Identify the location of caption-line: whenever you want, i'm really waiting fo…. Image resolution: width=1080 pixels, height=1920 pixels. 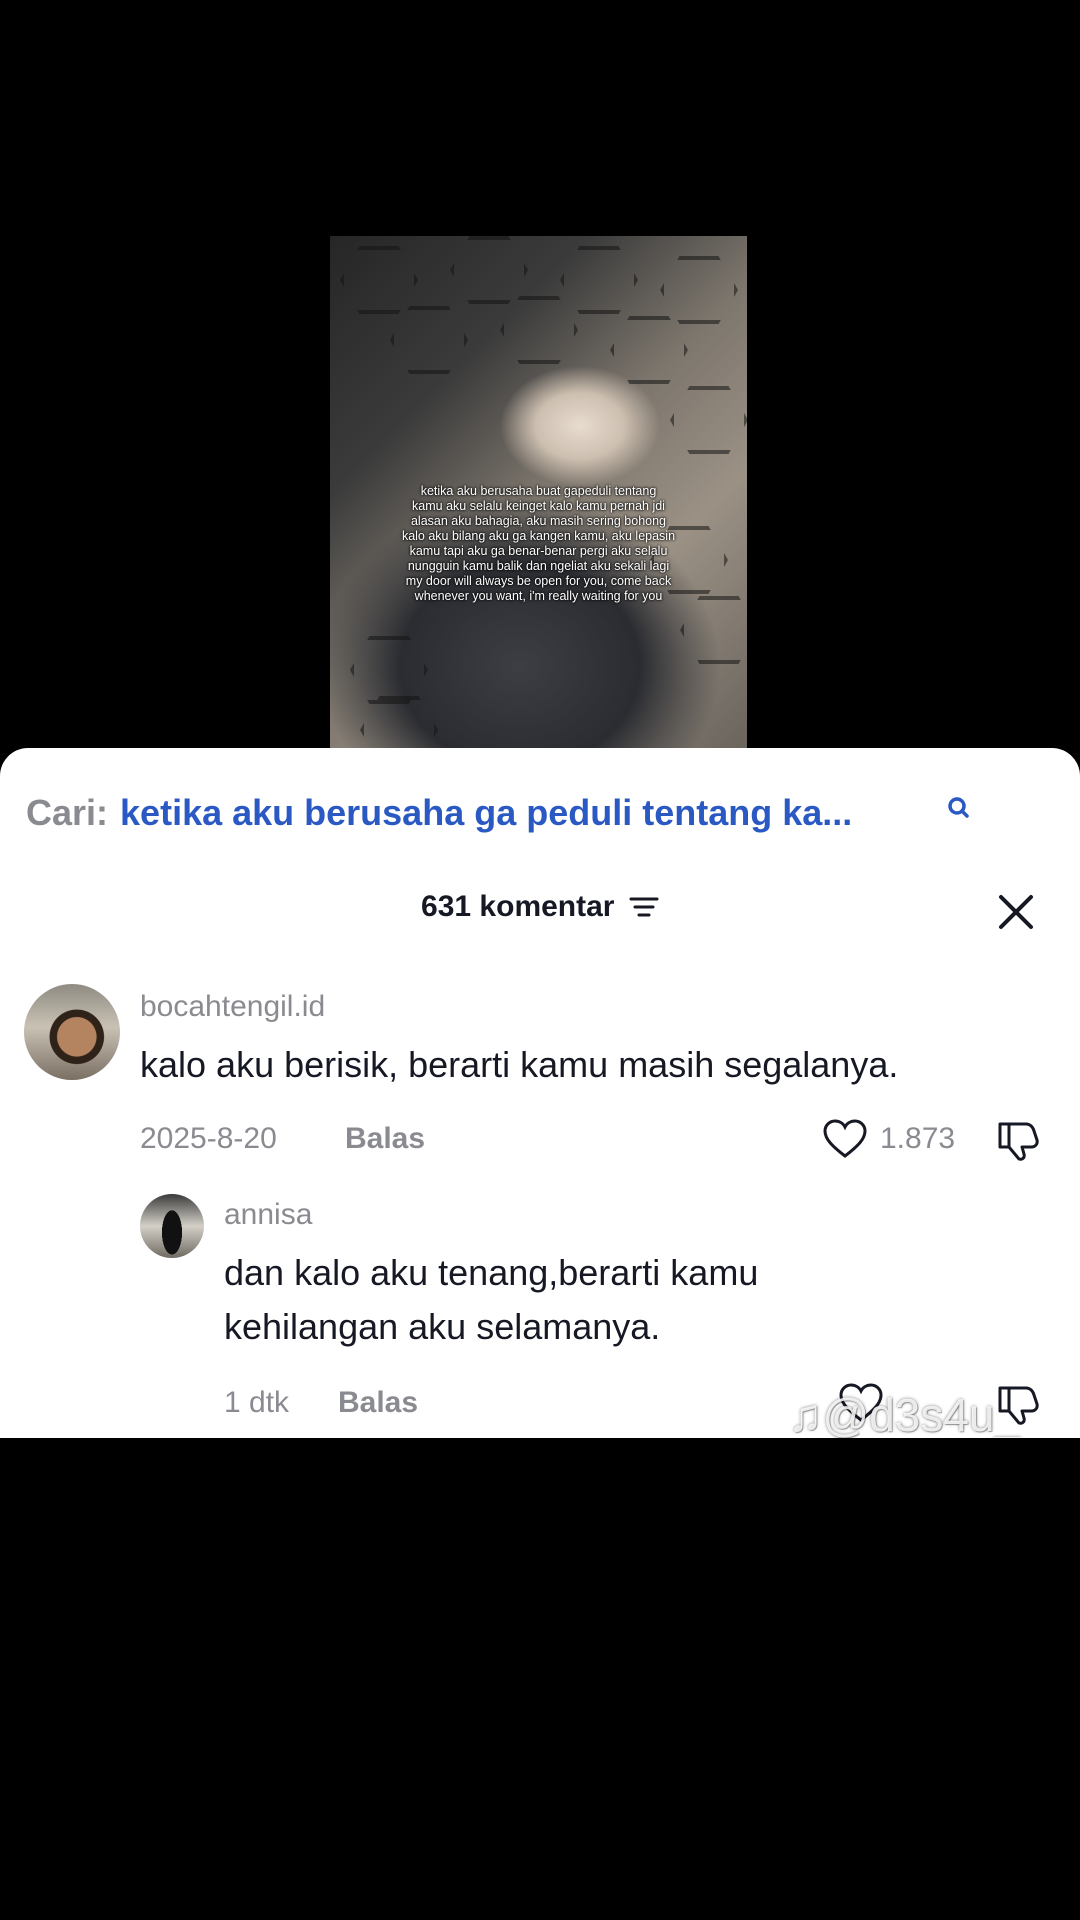
(538, 596).